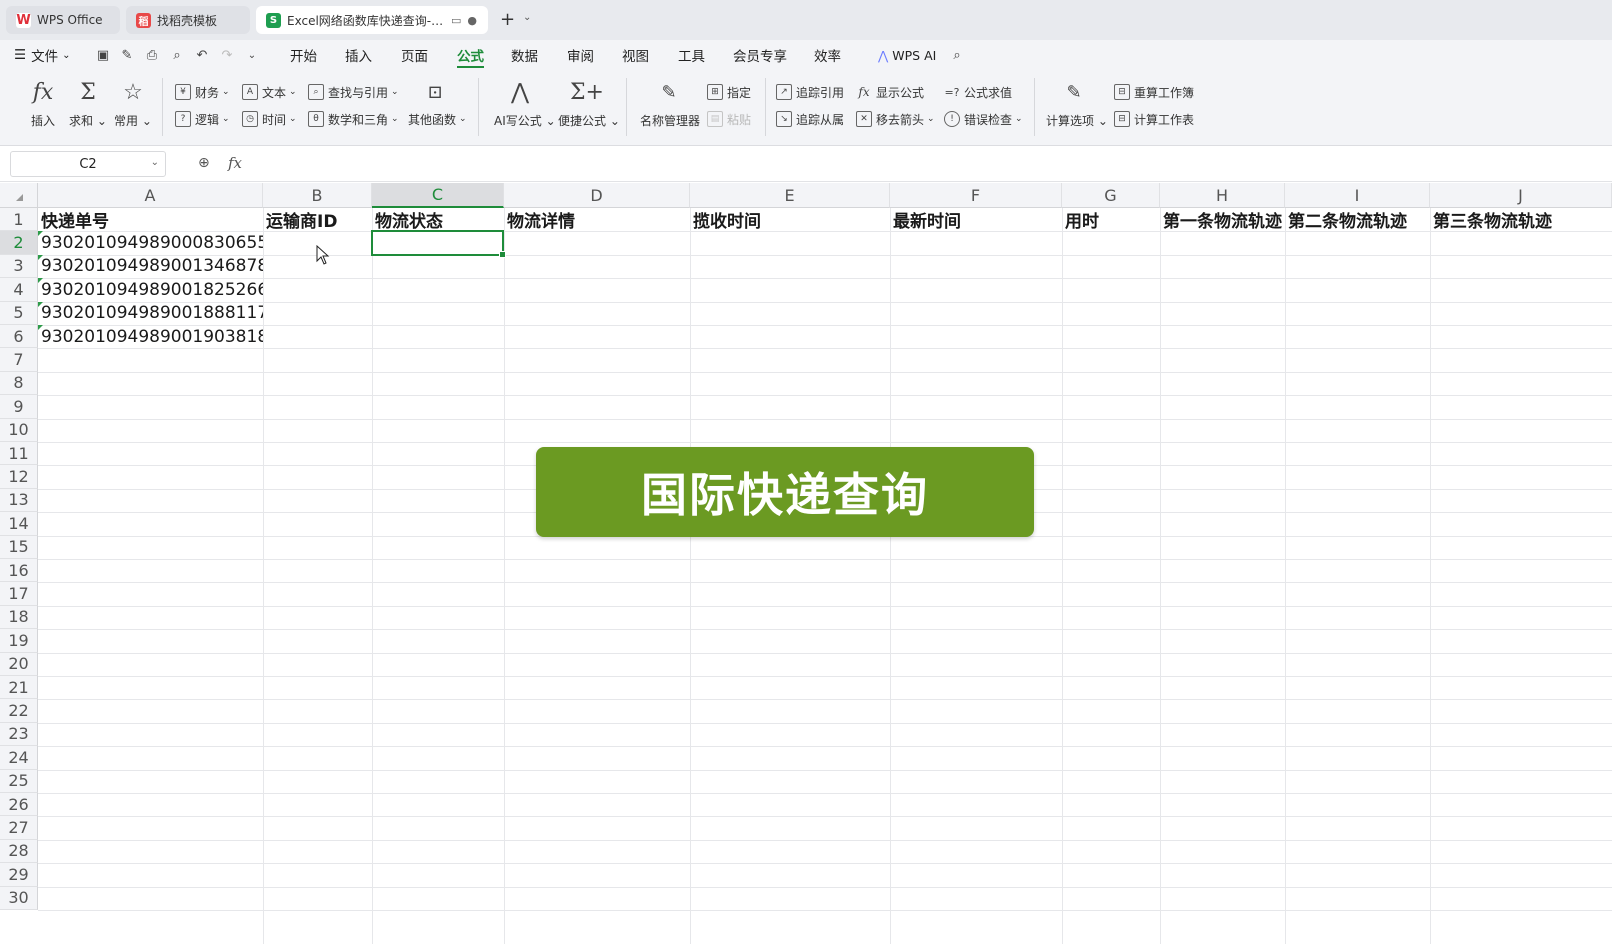 This screenshot has height=944, width=1612. What do you see at coordinates (827, 55) in the screenshot?
I see `menu-efficiency: 效率` at bounding box center [827, 55].